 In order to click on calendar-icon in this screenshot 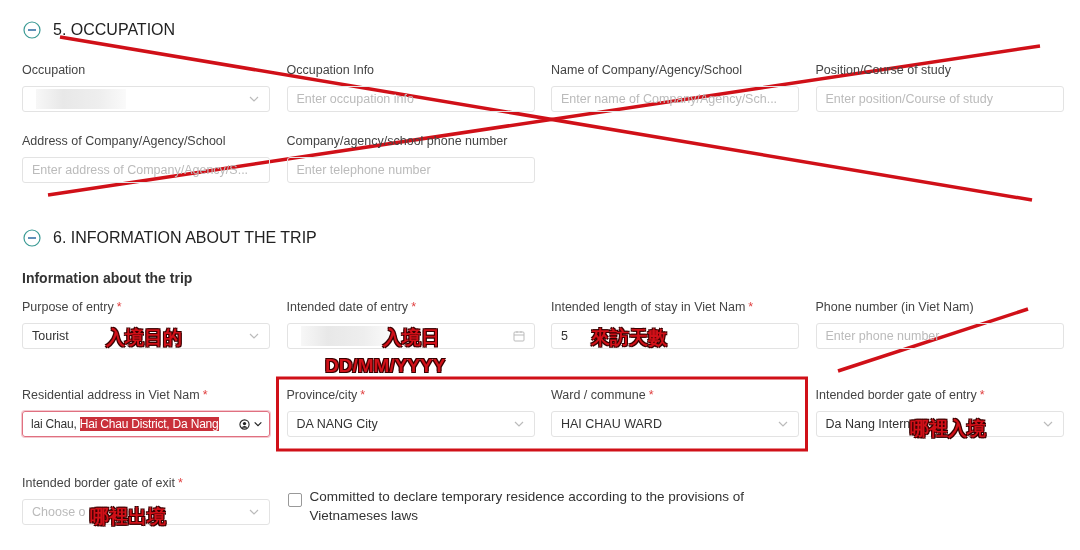, I will do `click(518, 336)`.